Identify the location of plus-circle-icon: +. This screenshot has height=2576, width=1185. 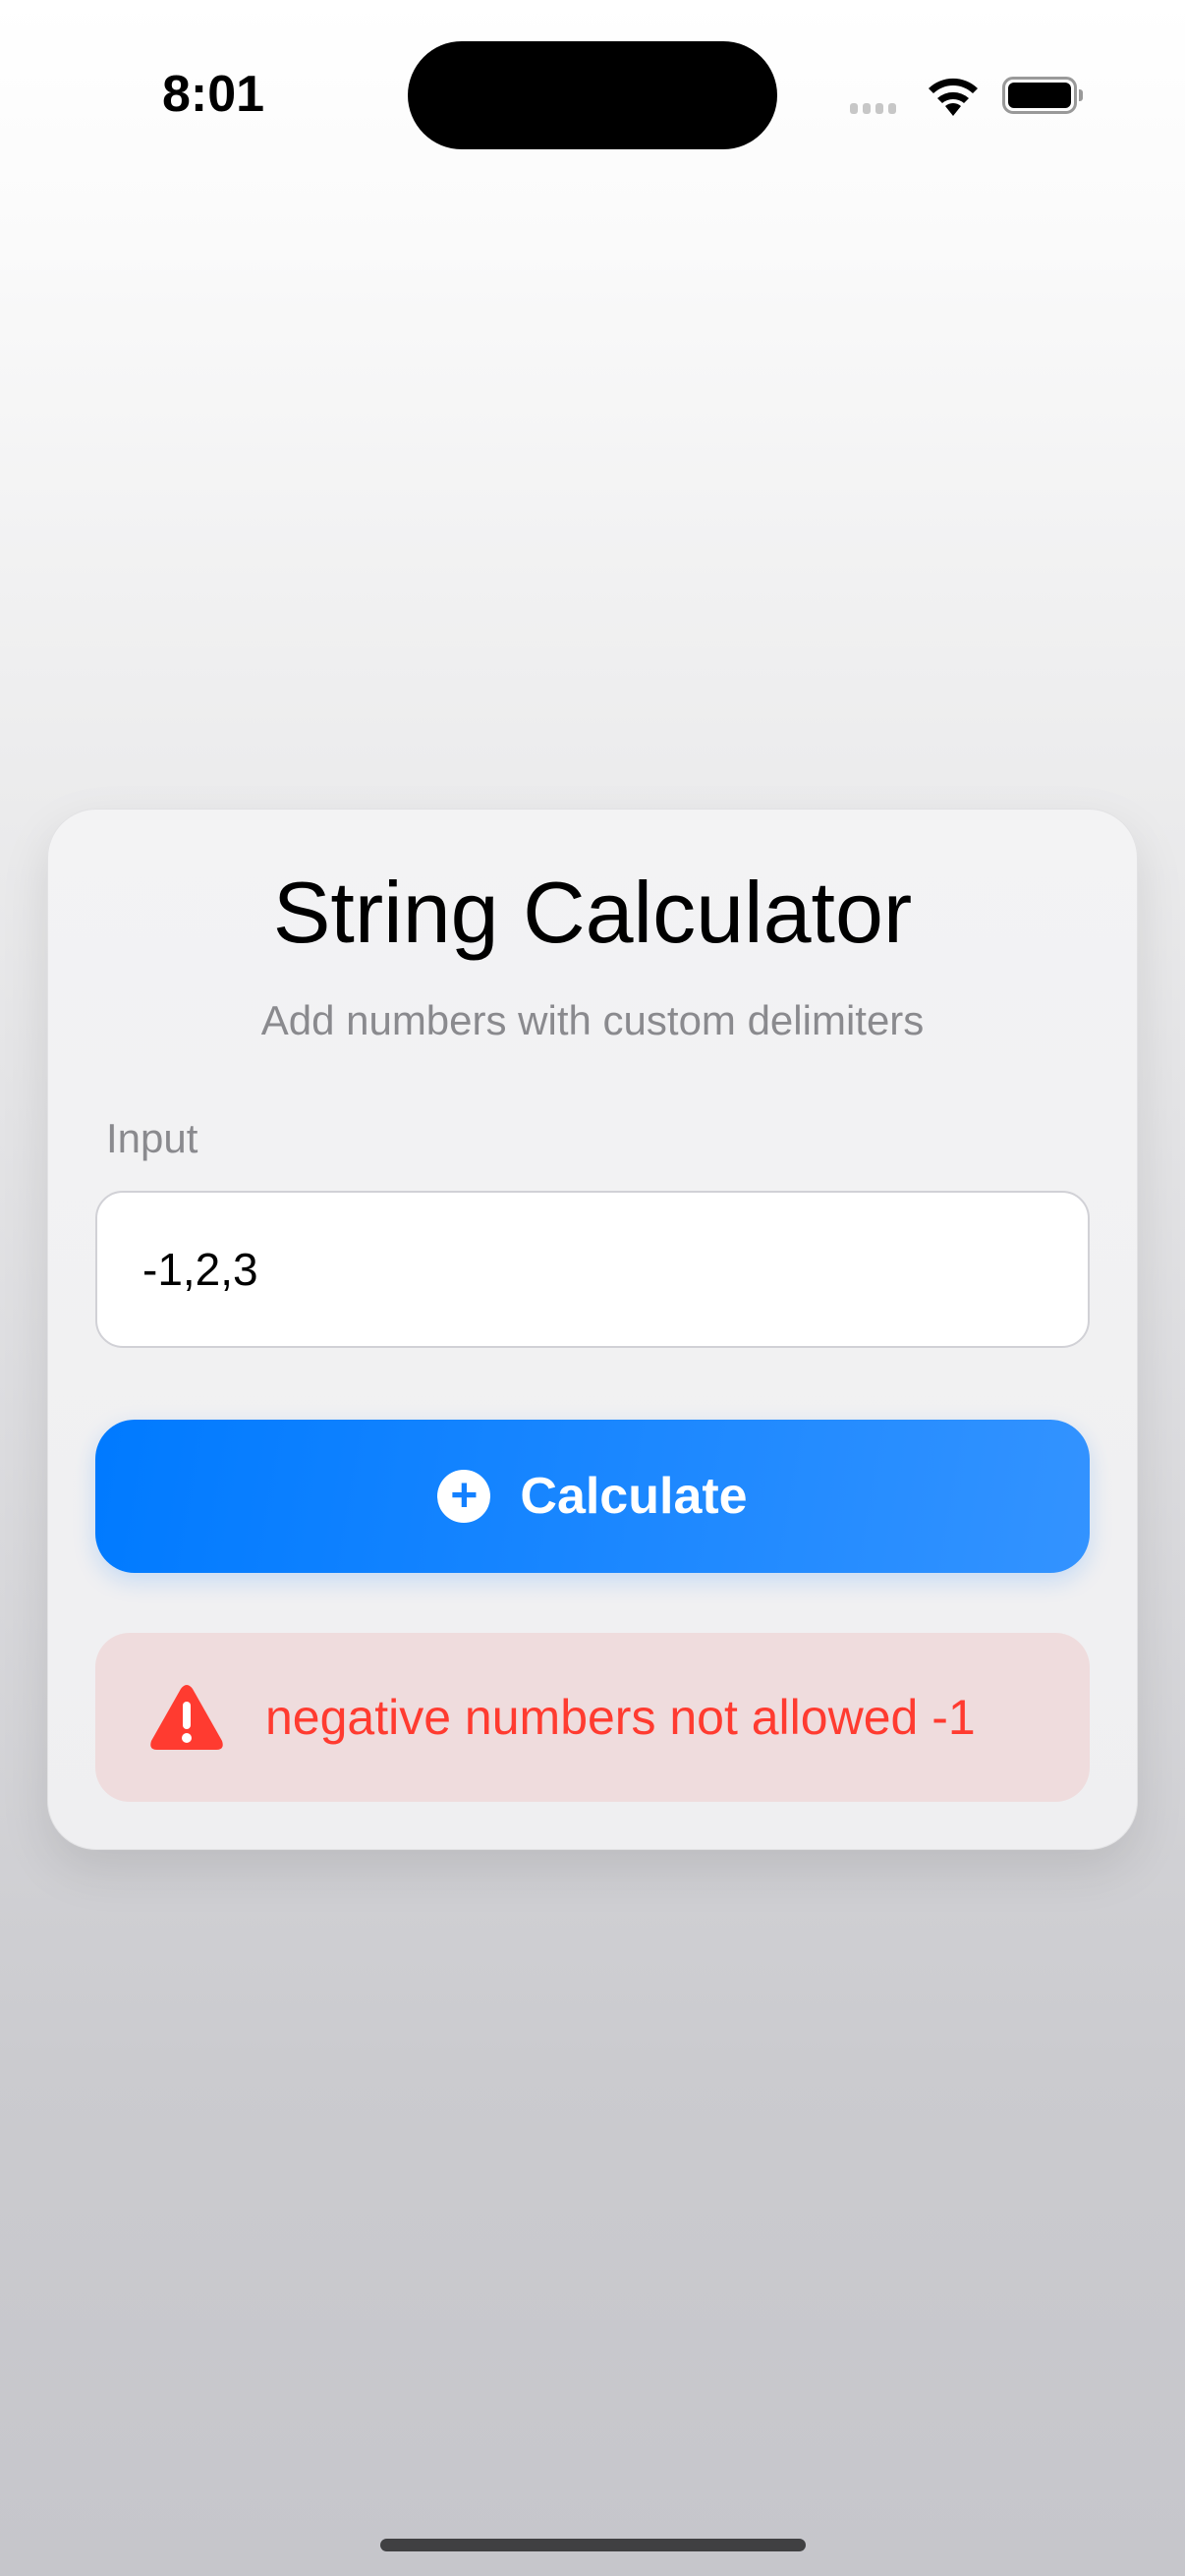
(464, 1496).